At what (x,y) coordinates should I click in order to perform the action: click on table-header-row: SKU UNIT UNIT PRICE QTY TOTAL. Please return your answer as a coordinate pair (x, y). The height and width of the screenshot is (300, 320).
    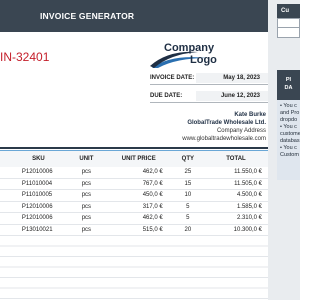
    Looking at the image, I should click on (134, 159).